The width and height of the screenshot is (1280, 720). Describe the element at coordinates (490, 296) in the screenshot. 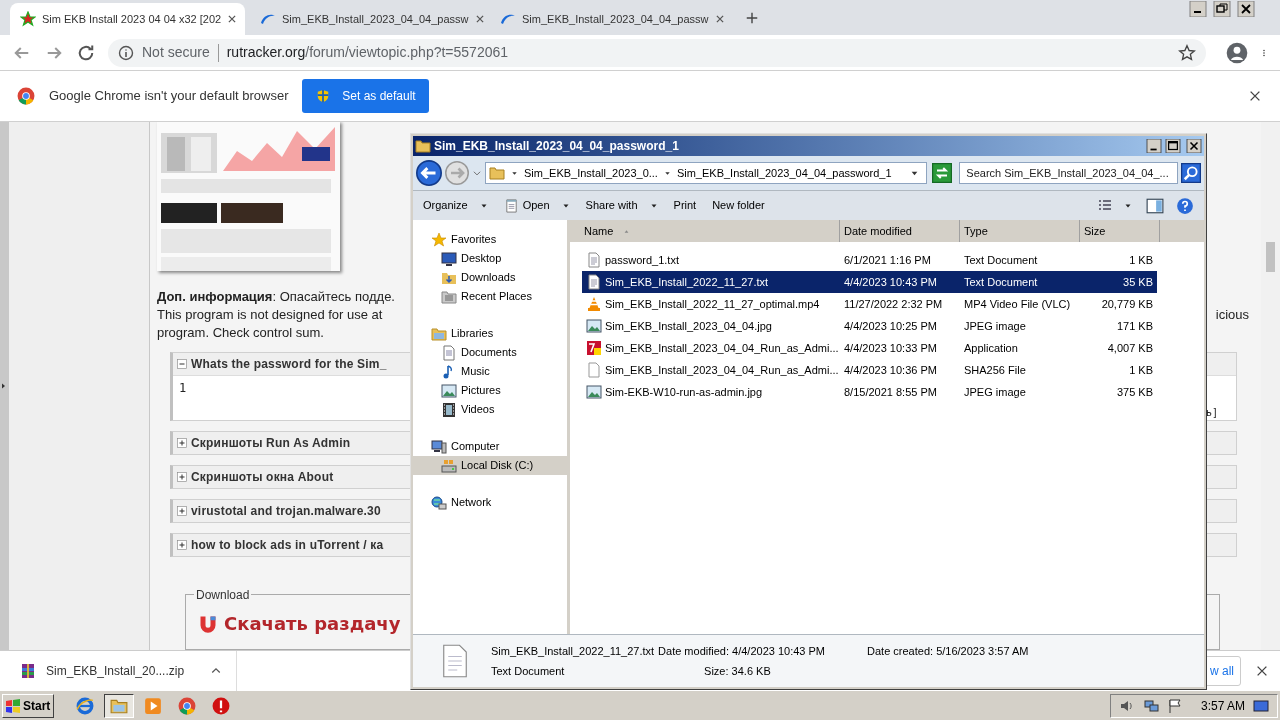

I see `nav-item: Recent Places` at that location.